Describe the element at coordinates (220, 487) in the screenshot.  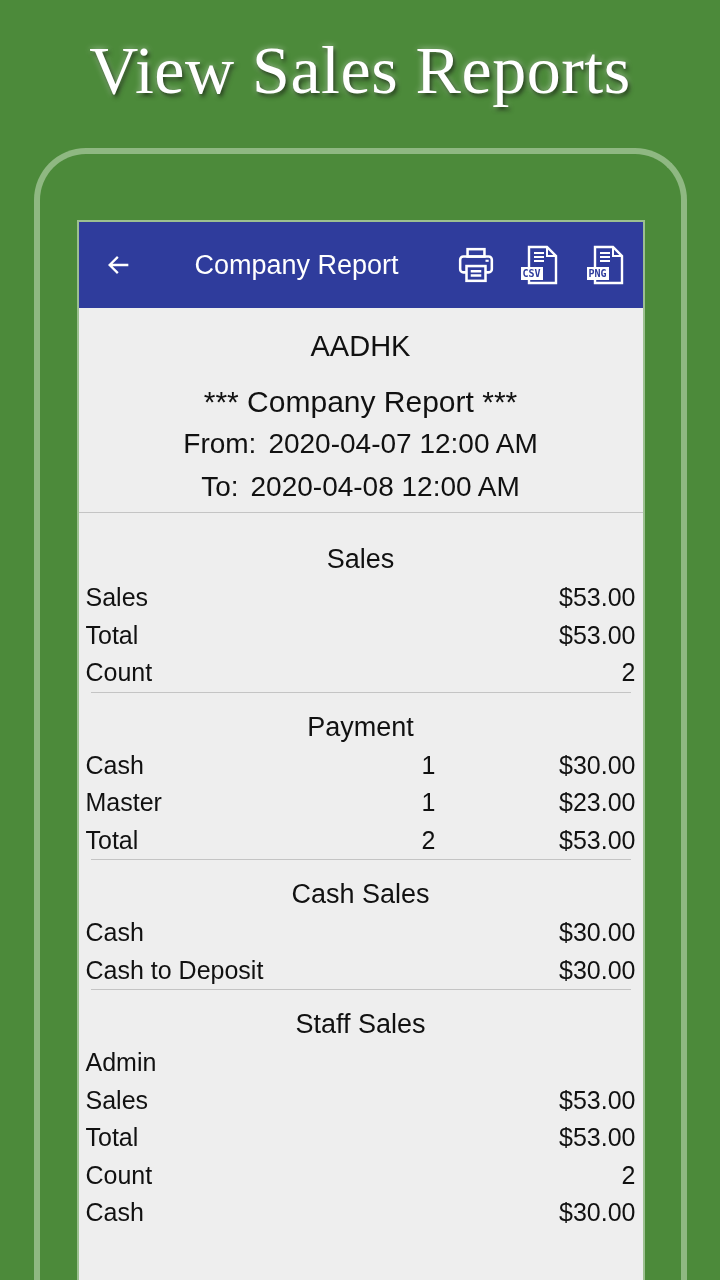
I see `to-label: To:` at that location.